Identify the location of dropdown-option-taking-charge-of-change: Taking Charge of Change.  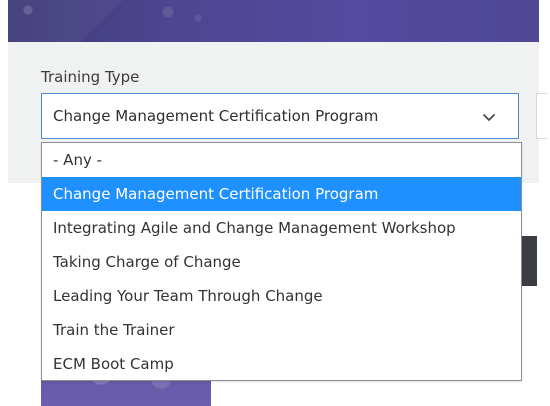
(281, 262).